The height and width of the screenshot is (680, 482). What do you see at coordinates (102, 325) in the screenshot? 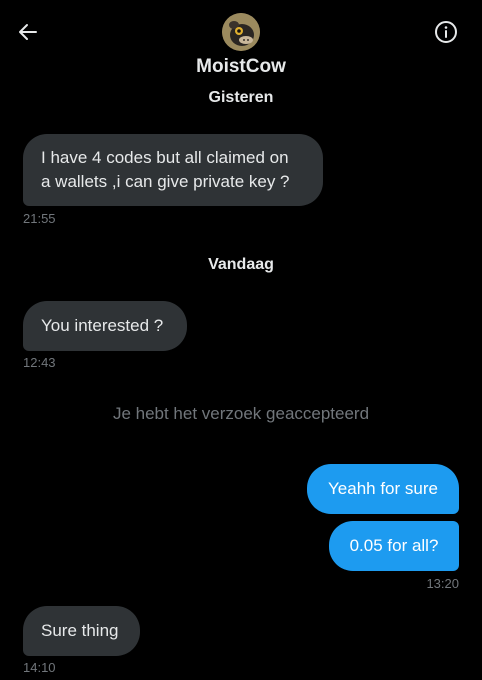
I see `message-text: You interested ?` at bounding box center [102, 325].